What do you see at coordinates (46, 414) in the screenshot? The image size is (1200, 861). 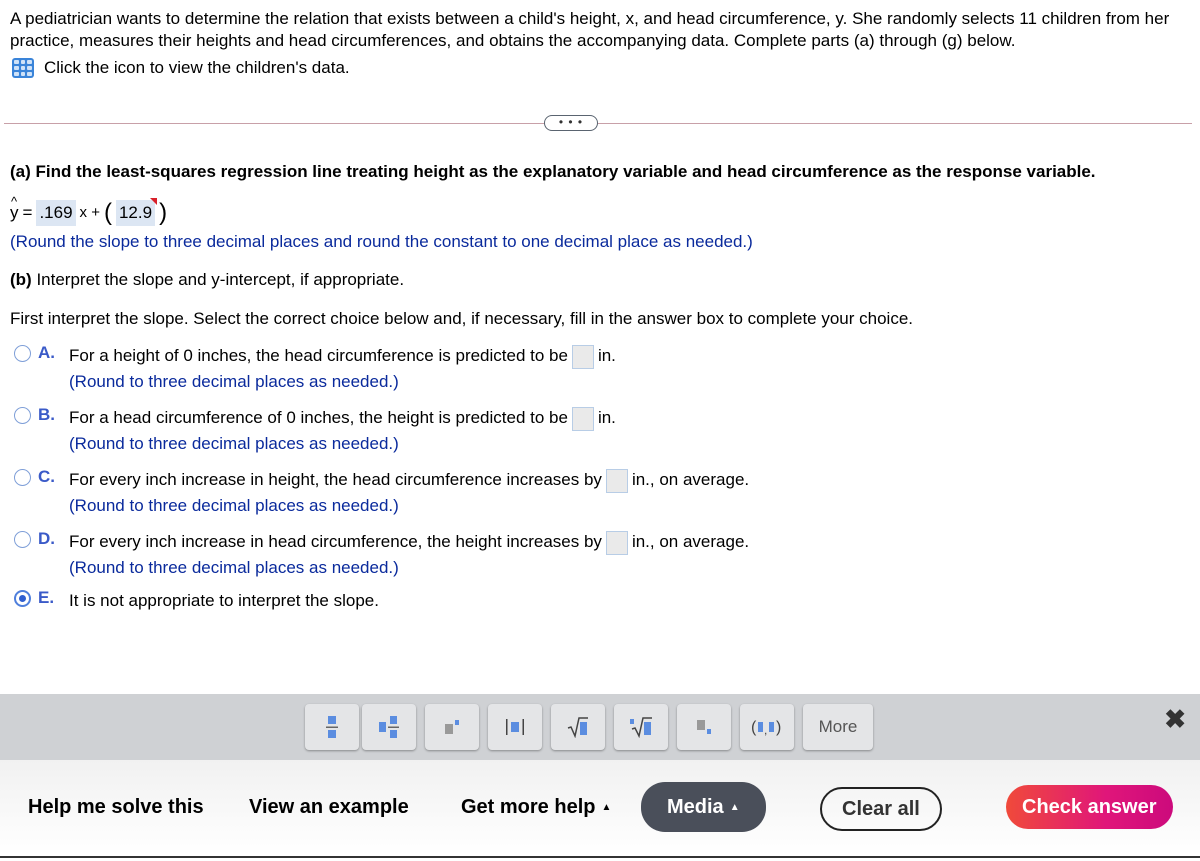 I see `choice-letter: B.` at bounding box center [46, 414].